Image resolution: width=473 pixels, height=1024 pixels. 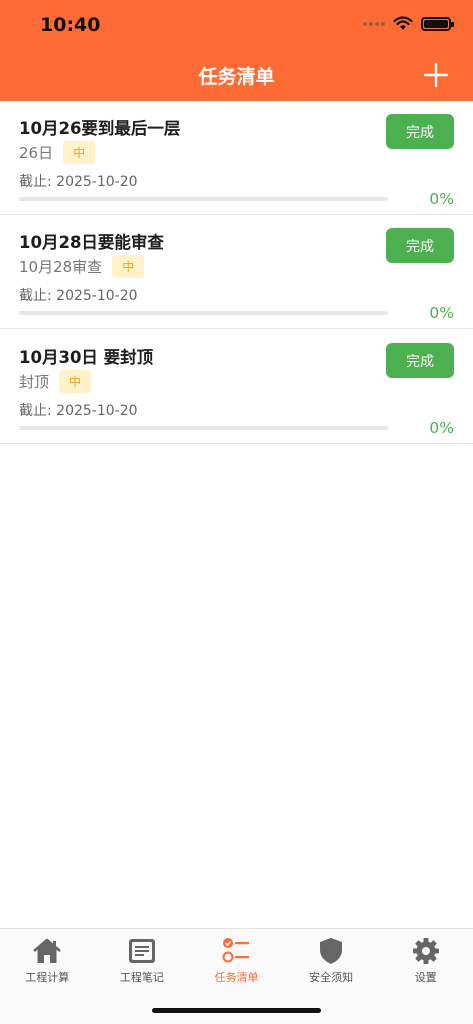 What do you see at coordinates (47, 977) in the screenshot?
I see `tab-label: 工程计算` at bounding box center [47, 977].